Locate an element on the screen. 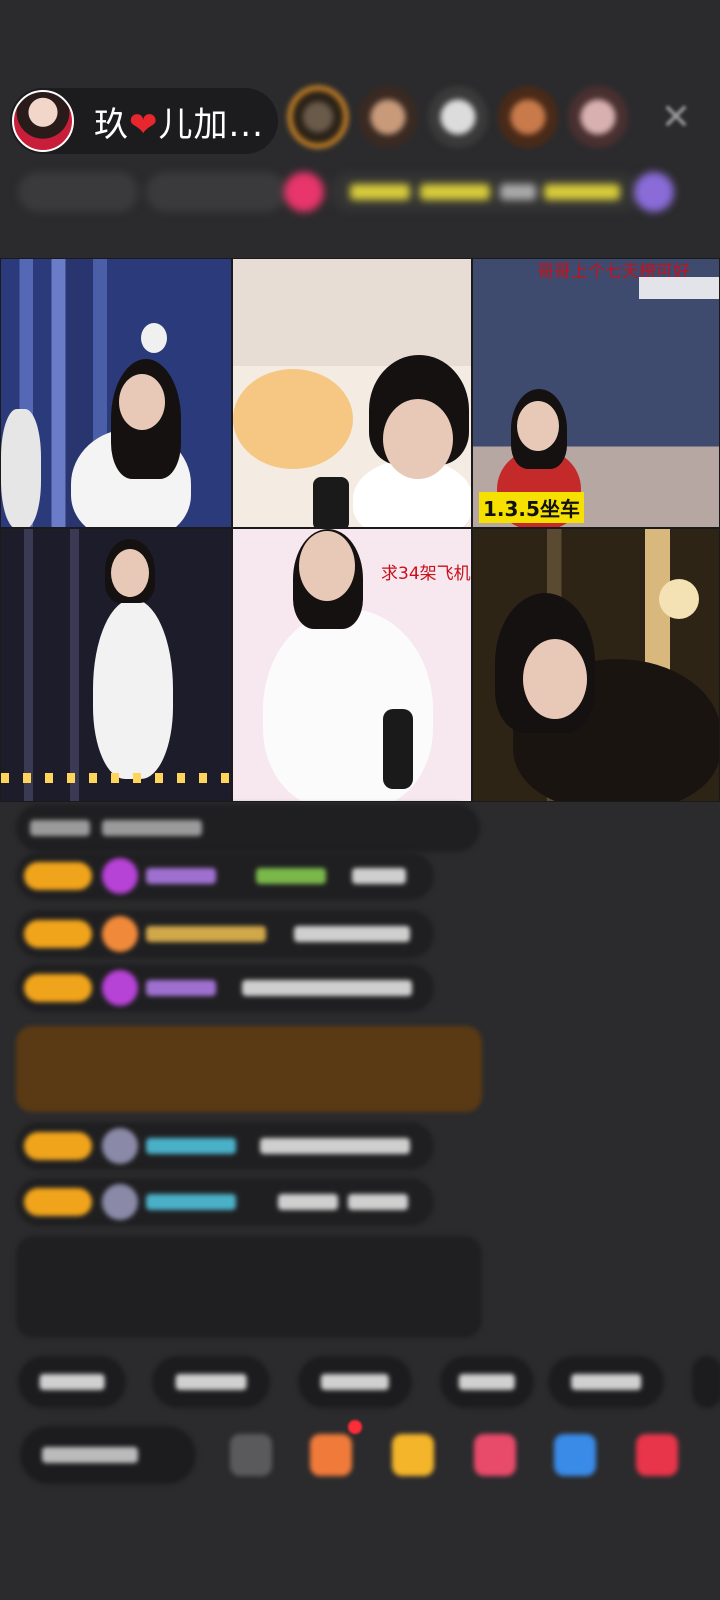  quick-reply-row is located at coordinates (369, 1382).